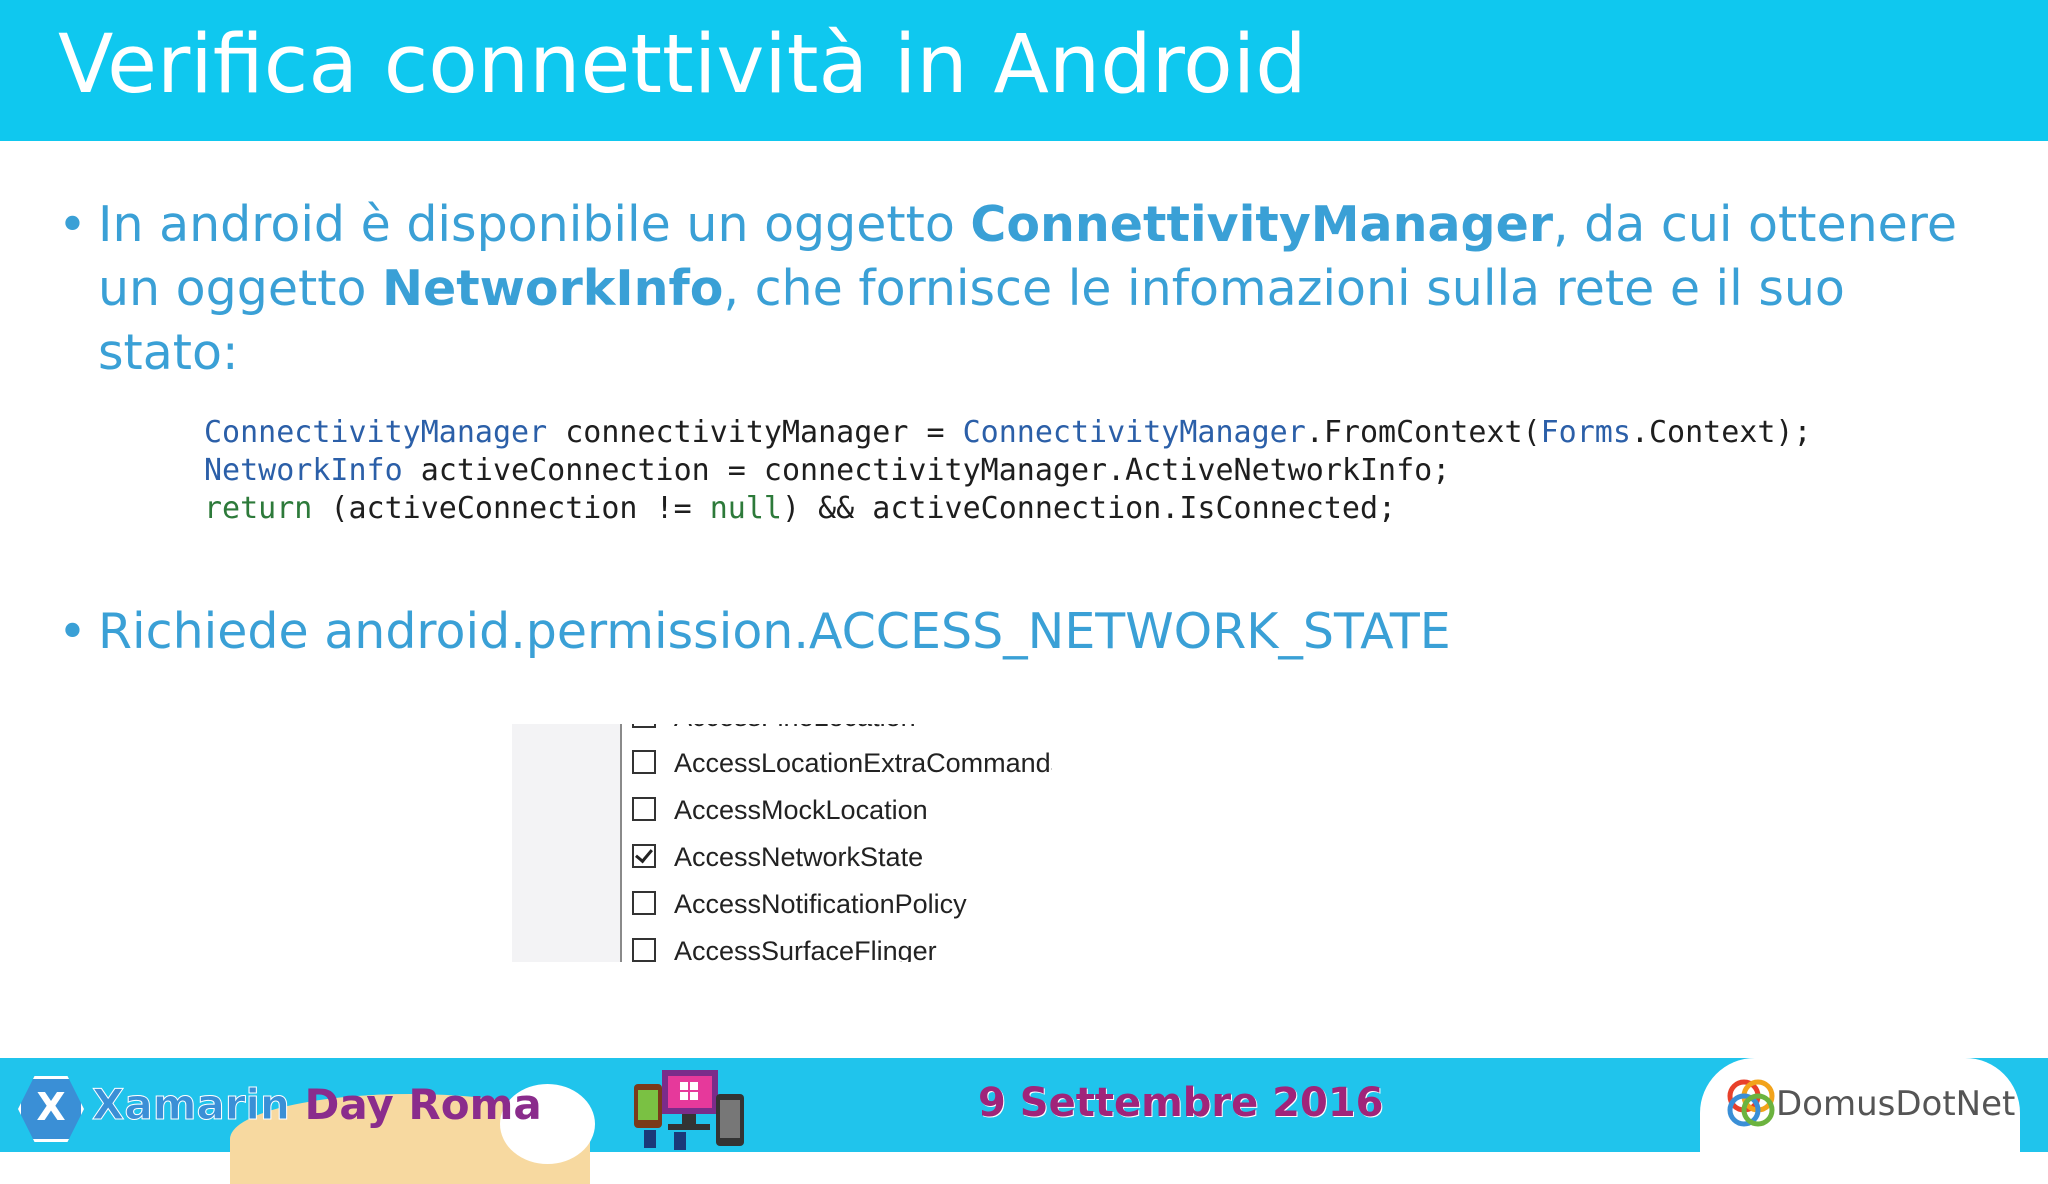 This screenshot has height=1184, width=2048. What do you see at coordinates (1751, 1103) in the screenshot?
I see `domusdotnet-logo-icon` at bounding box center [1751, 1103].